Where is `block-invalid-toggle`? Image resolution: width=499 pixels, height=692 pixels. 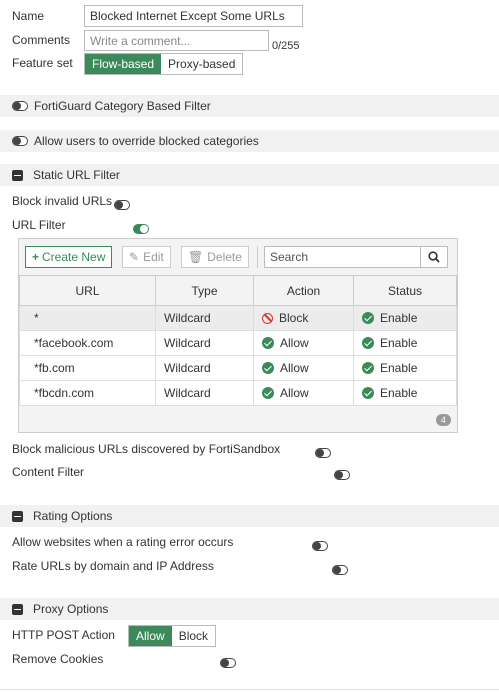
block-invalid-toggle is located at coordinates (122, 204).